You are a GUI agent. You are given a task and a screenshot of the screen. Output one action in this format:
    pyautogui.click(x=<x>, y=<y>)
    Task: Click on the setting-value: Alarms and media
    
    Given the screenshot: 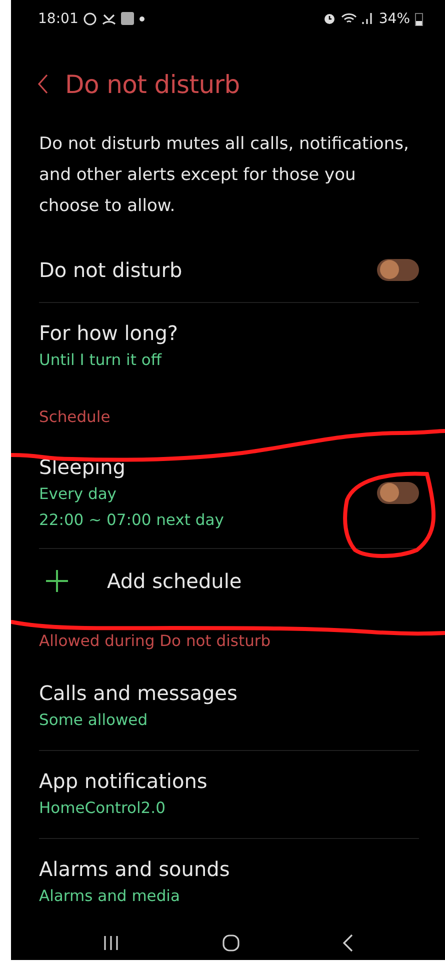 What is the action you would take?
    pyautogui.click(x=110, y=897)
    